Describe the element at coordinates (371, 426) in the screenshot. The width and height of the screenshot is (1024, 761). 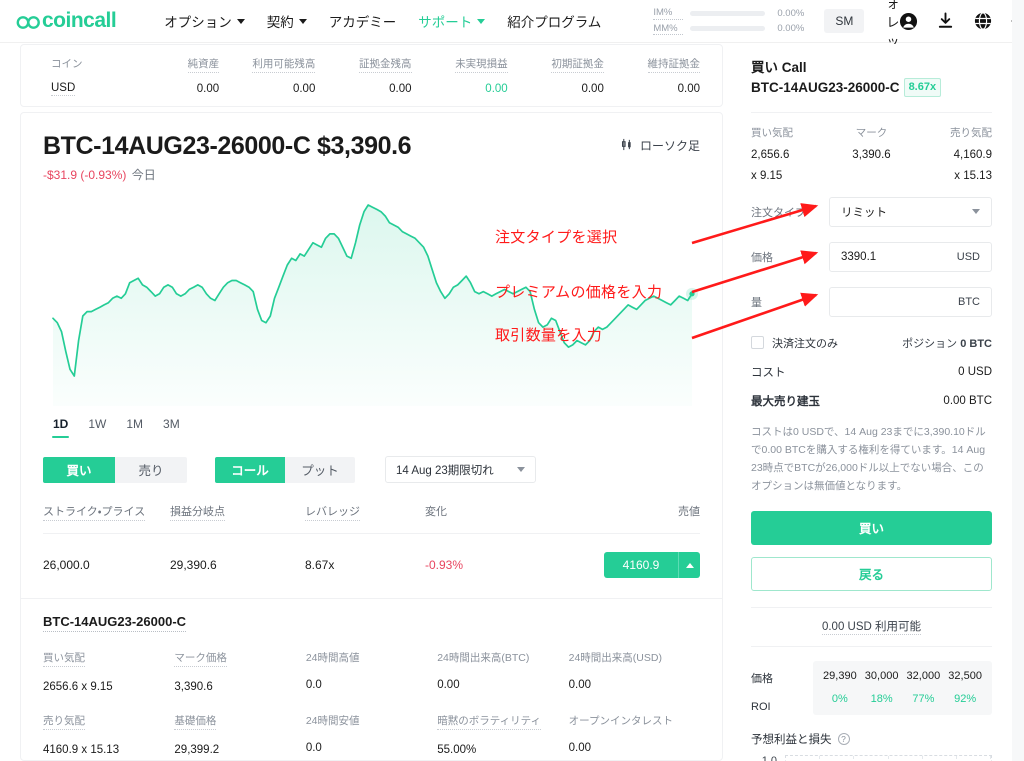
I see `timerange-tabs: 1D 1W 1M 3M` at that location.